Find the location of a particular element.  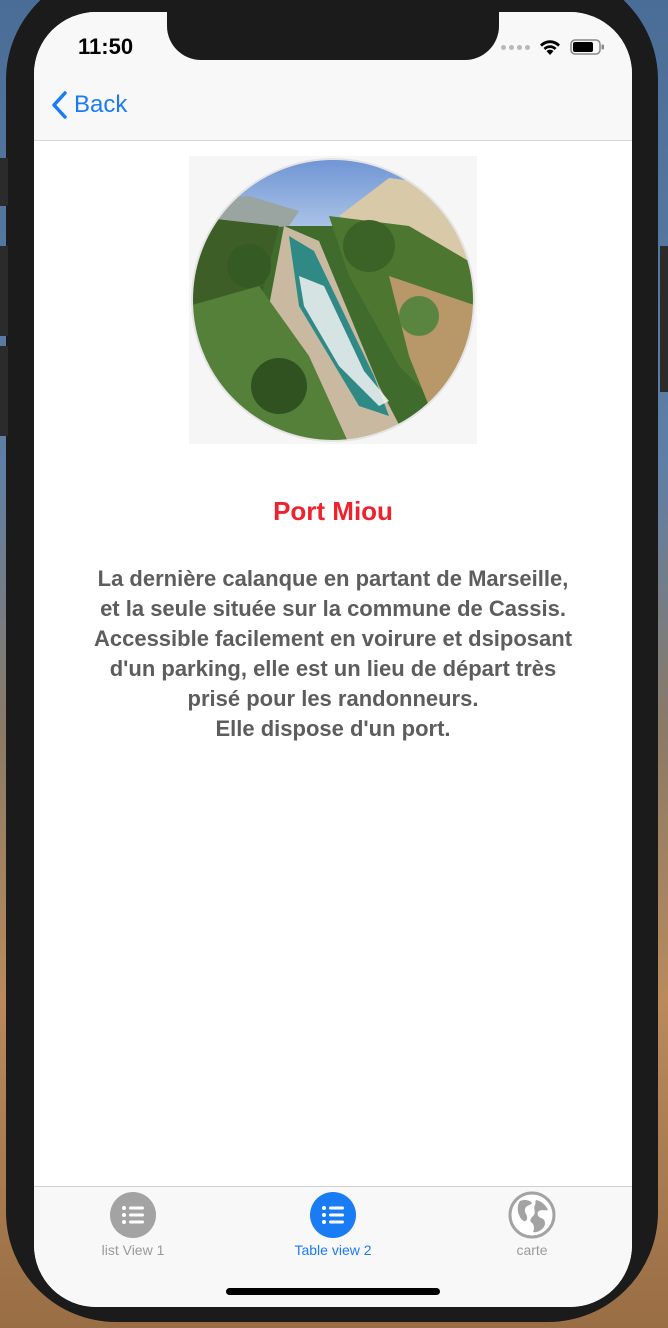

back-button: Back is located at coordinates (88, 105).